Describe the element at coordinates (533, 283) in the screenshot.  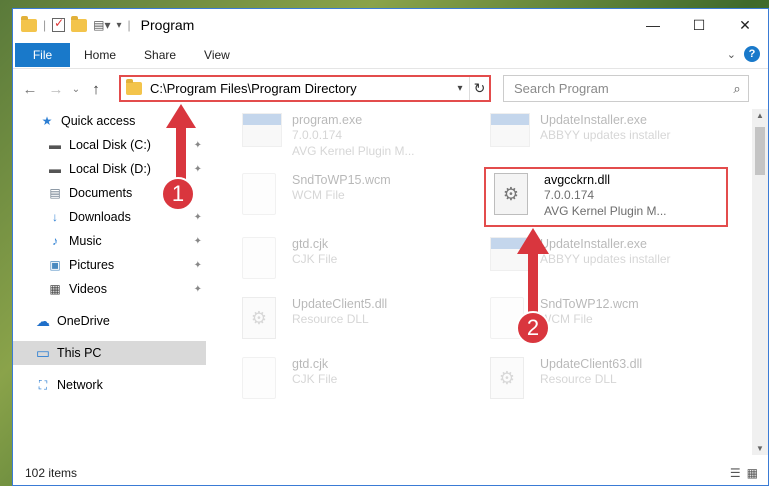
I see `arrow-2-shaft` at that location.